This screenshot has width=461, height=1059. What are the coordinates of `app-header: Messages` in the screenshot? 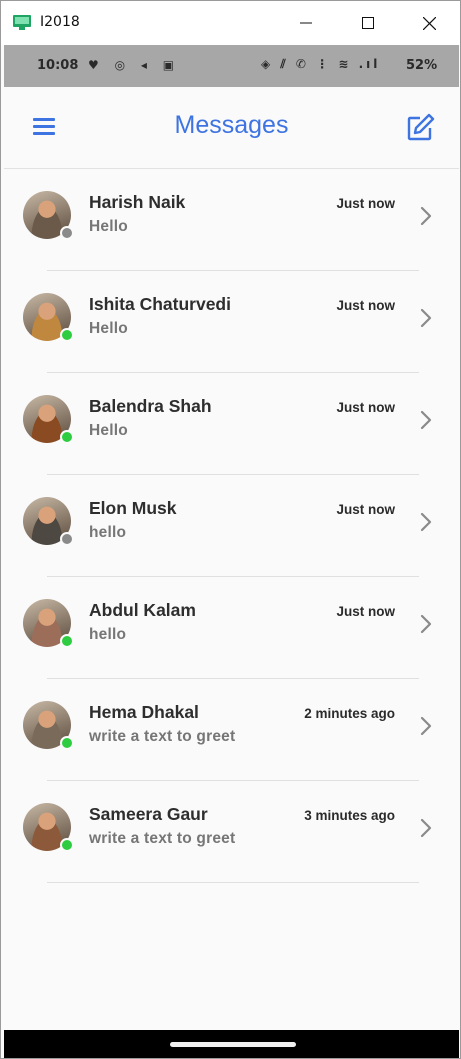 It's located at (231, 128).